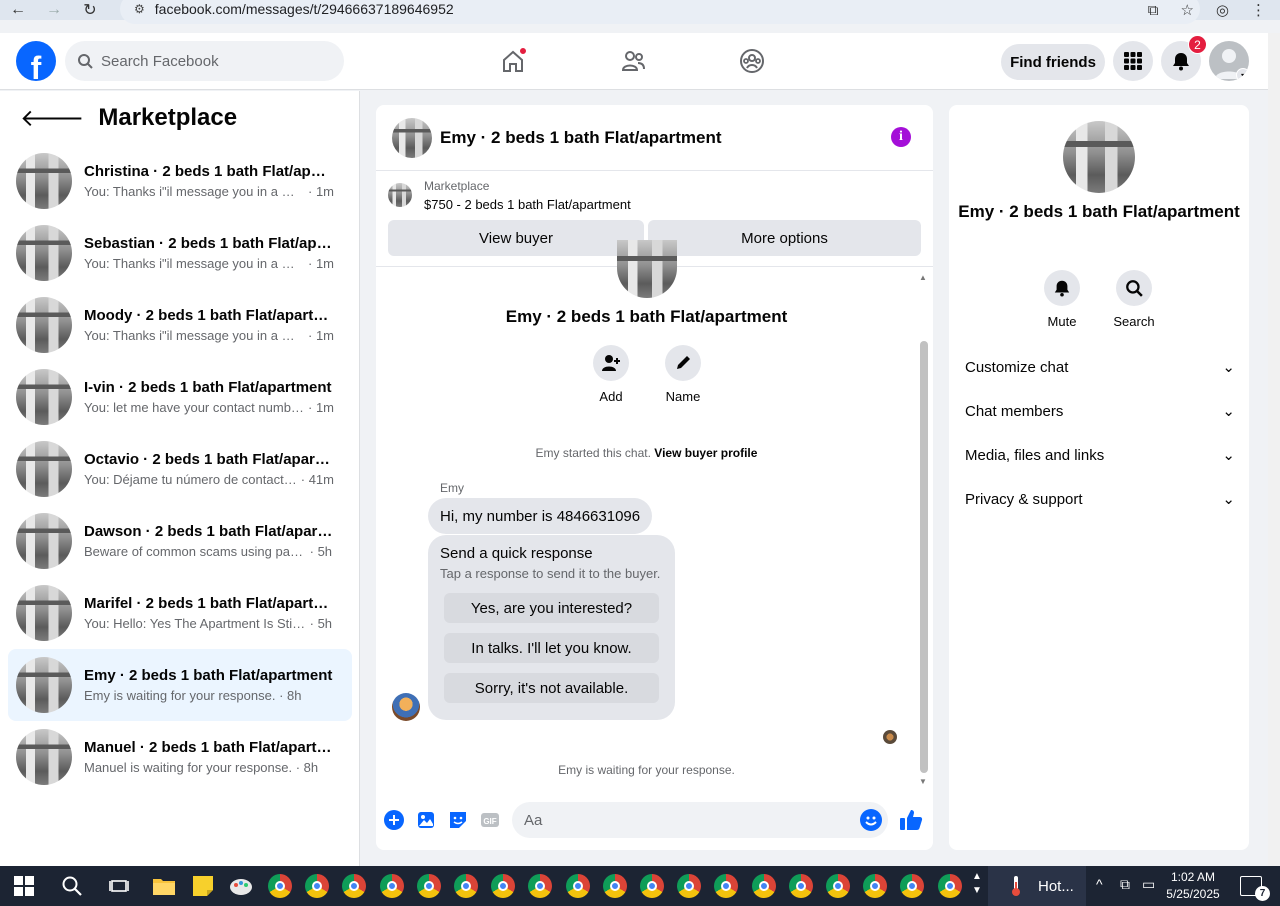 This screenshot has height=906, width=1280. Describe the element at coordinates (54, 10) in the screenshot. I see `forward-icon: →` at that location.